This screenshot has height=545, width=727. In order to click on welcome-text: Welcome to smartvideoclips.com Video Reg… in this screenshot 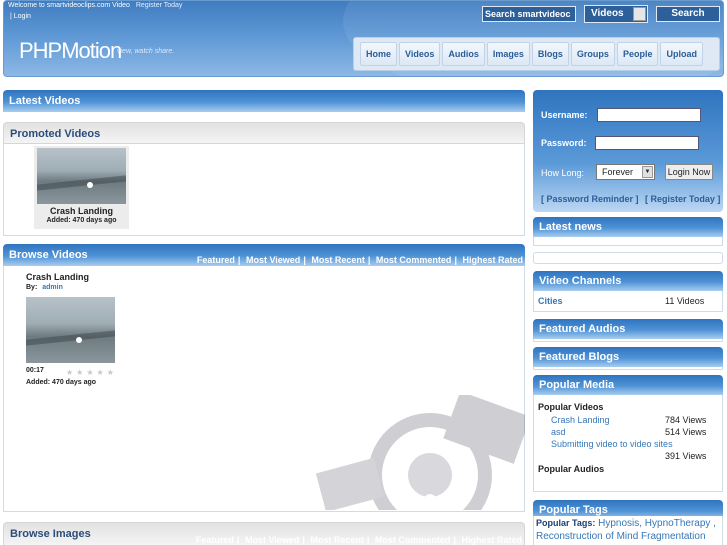, I will do `click(95, 5)`.